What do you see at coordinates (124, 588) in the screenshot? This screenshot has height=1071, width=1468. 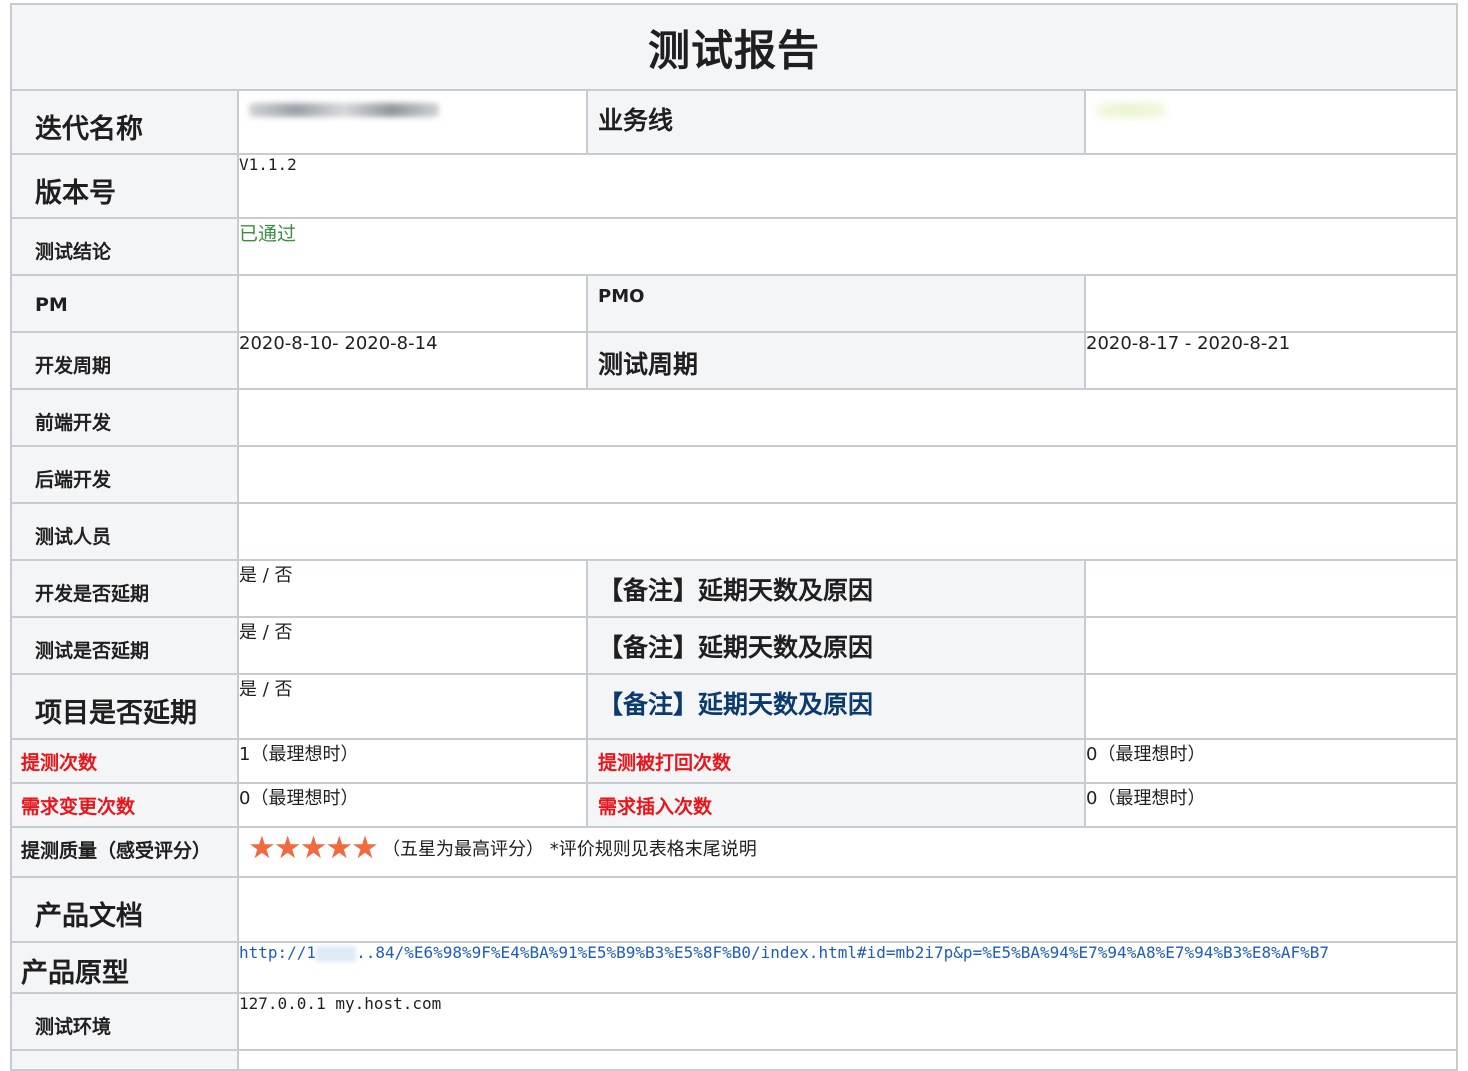 I see `dev-delay-label: 开发是否延期` at bounding box center [124, 588].